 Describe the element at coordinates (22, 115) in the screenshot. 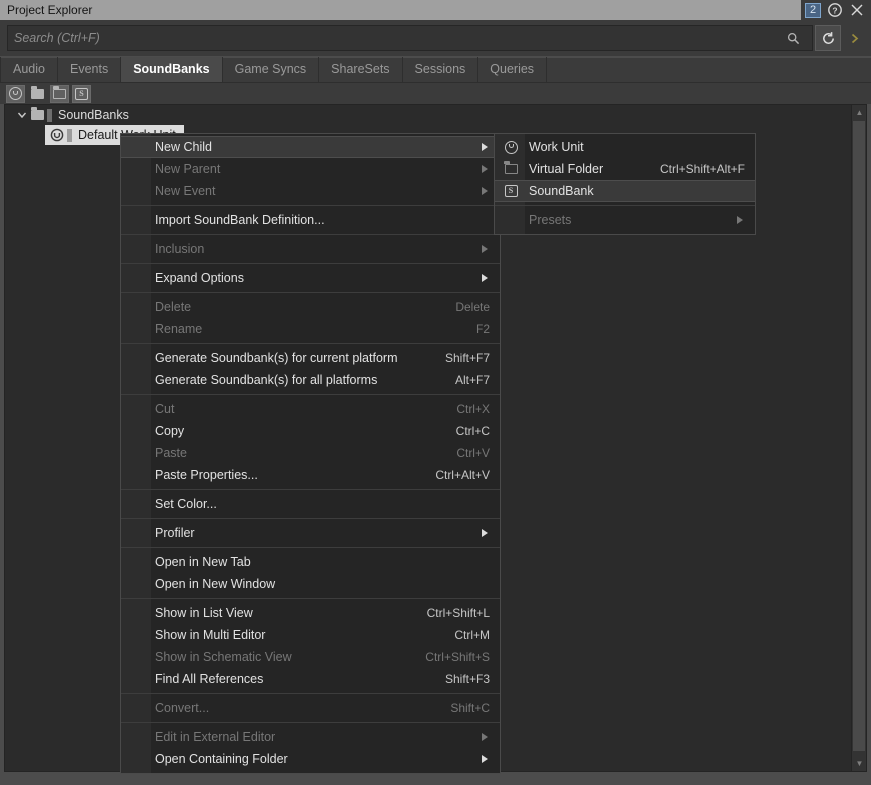

I see `chevron-down-icon` at that location.